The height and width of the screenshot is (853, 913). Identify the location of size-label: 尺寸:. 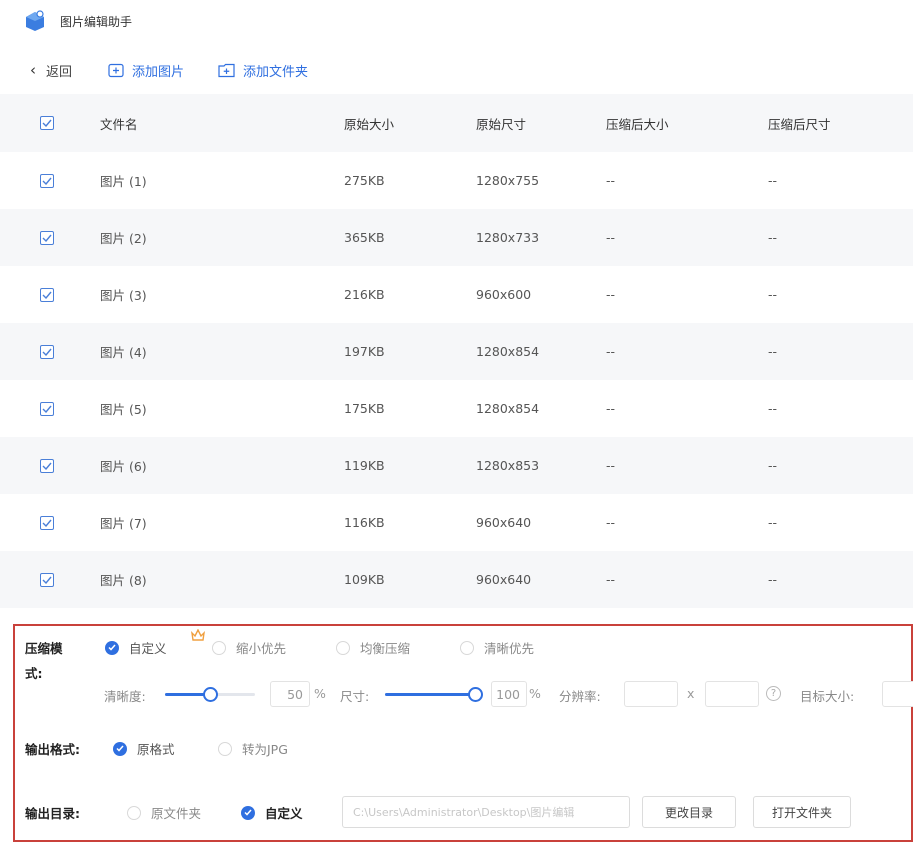
(355, 696).